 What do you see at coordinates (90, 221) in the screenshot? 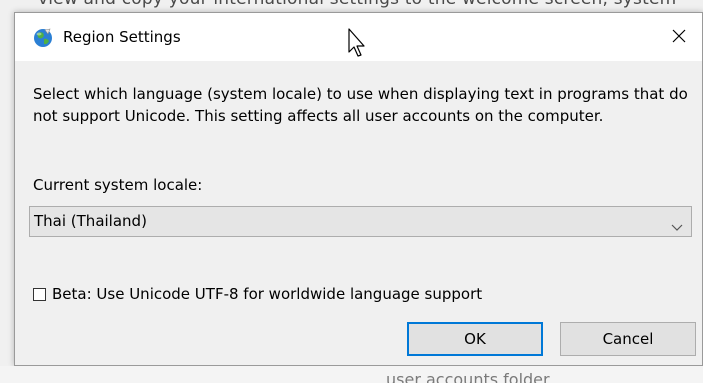
I see `selected-locale-value: Thai (Thailand)` at bounding box center [90, 221].